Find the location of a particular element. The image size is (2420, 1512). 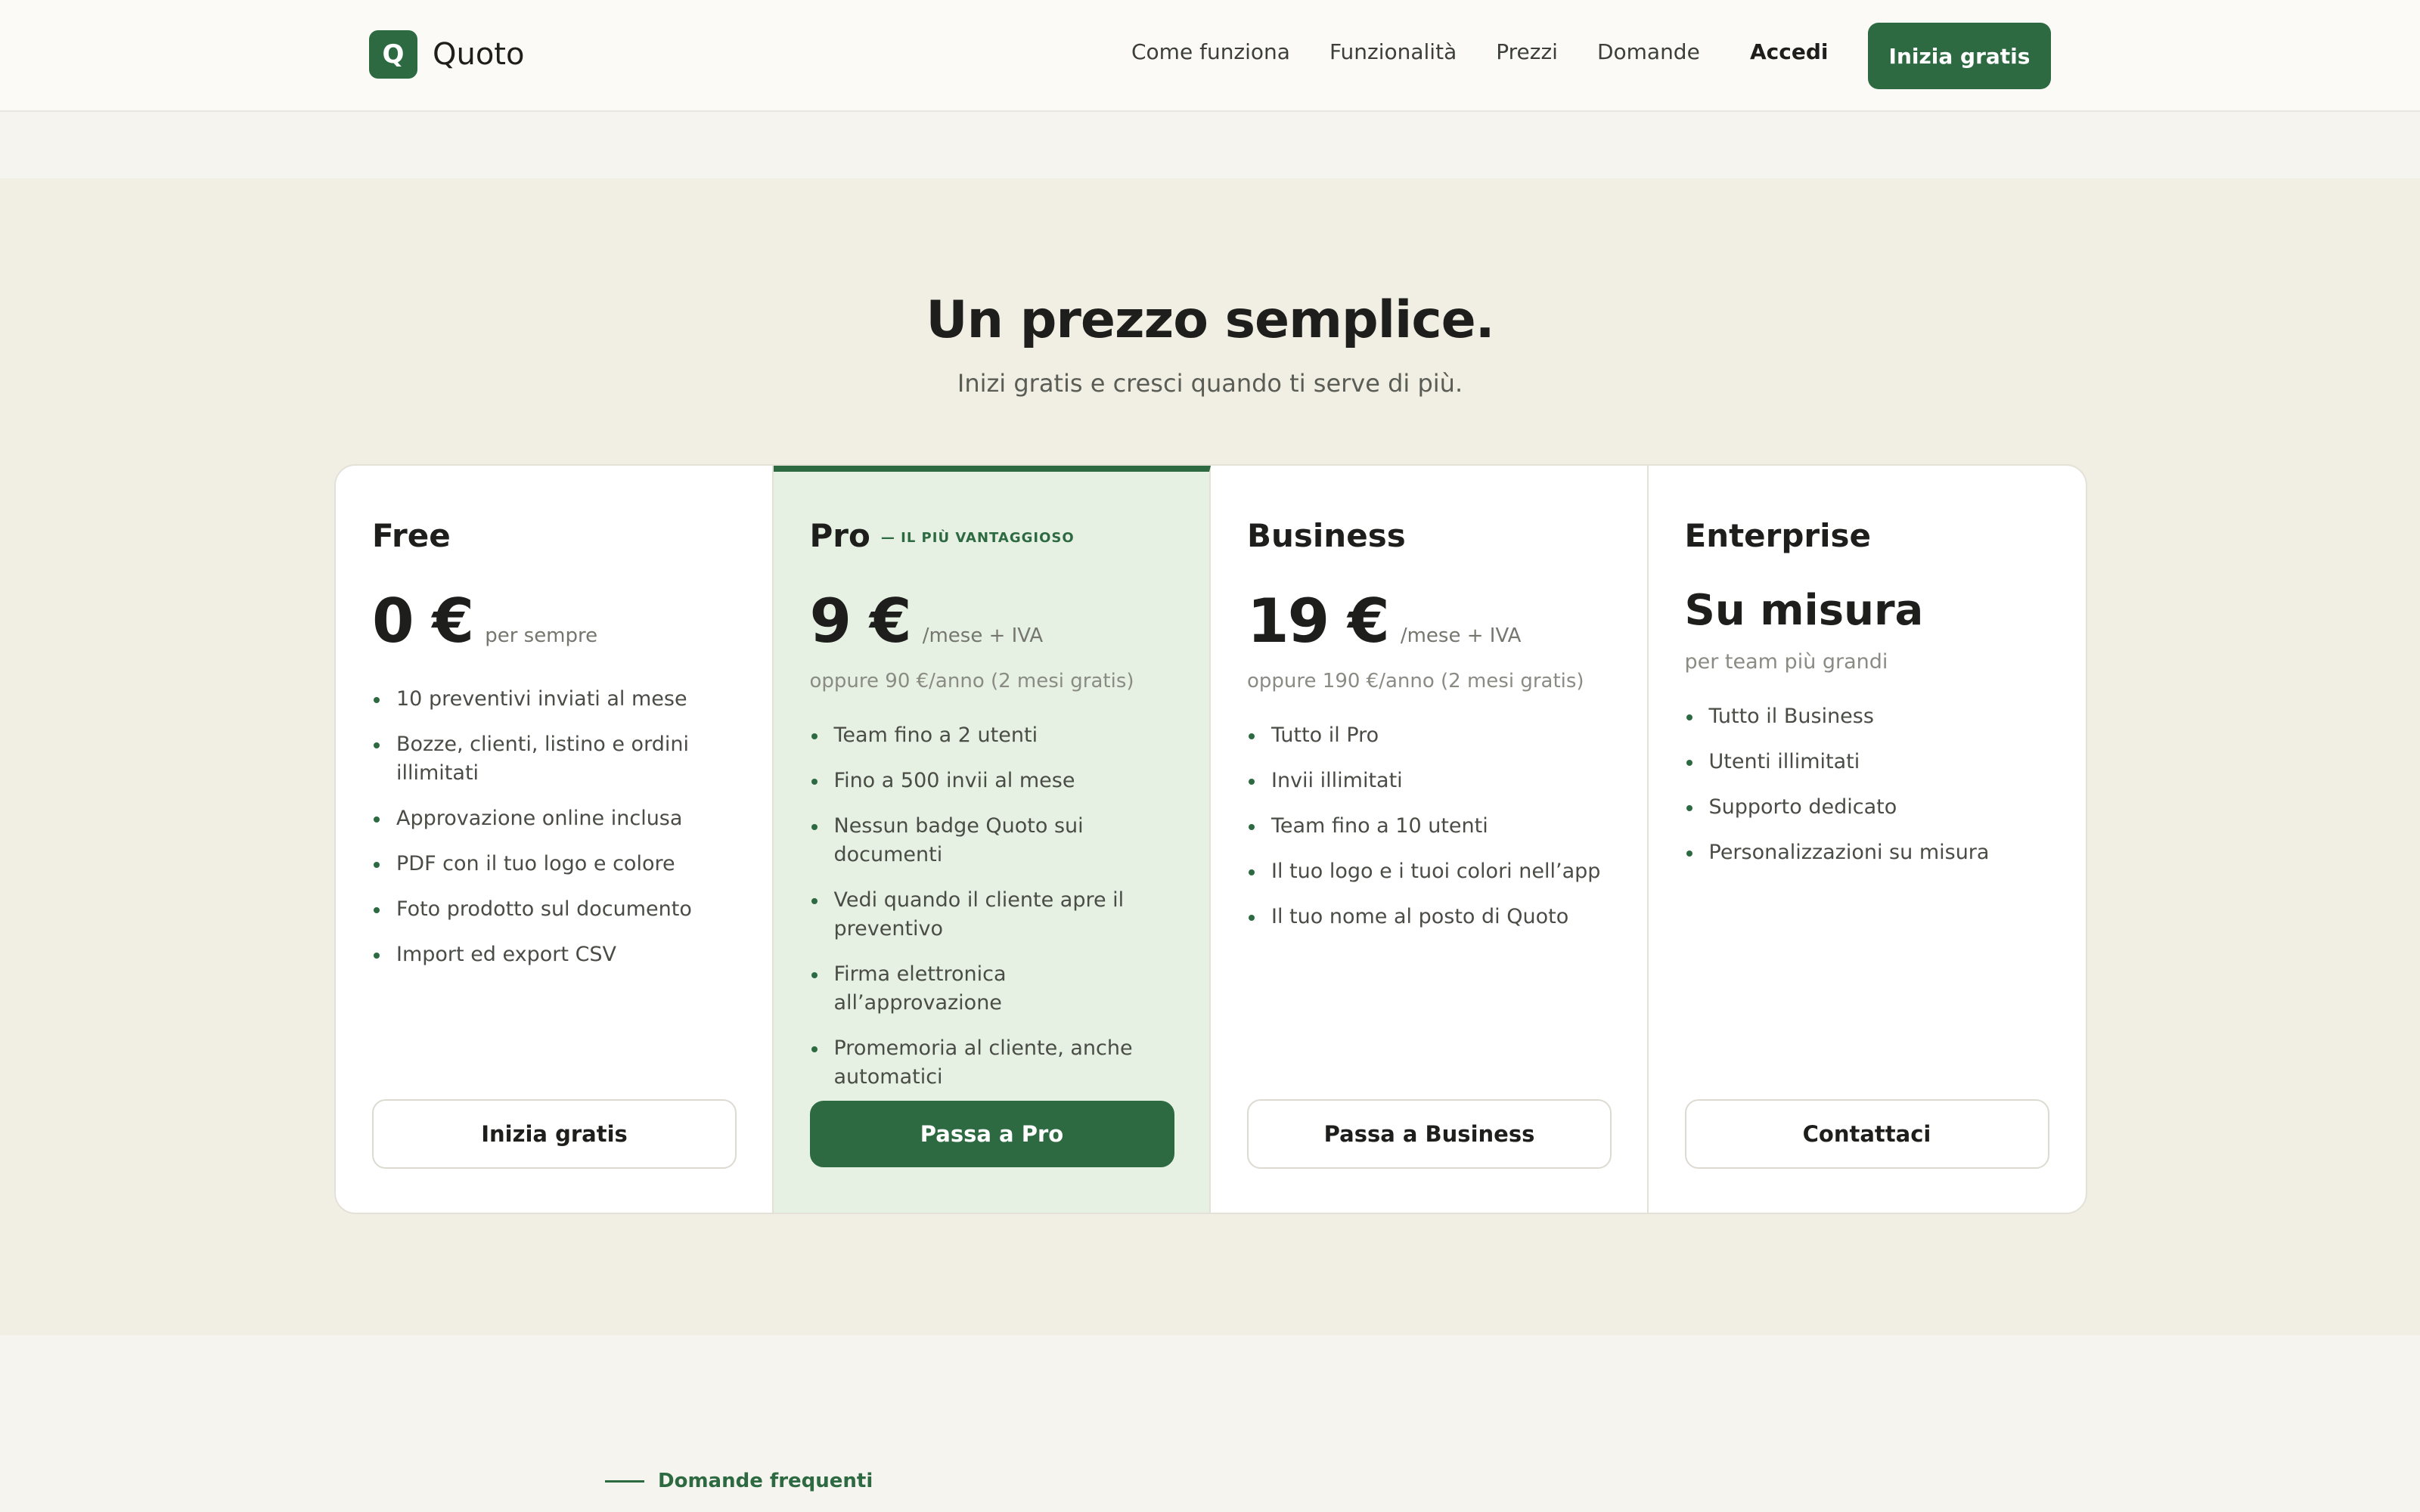

feature-item: 10 preventivi inviati al mese is located at coordinates (554, 699).